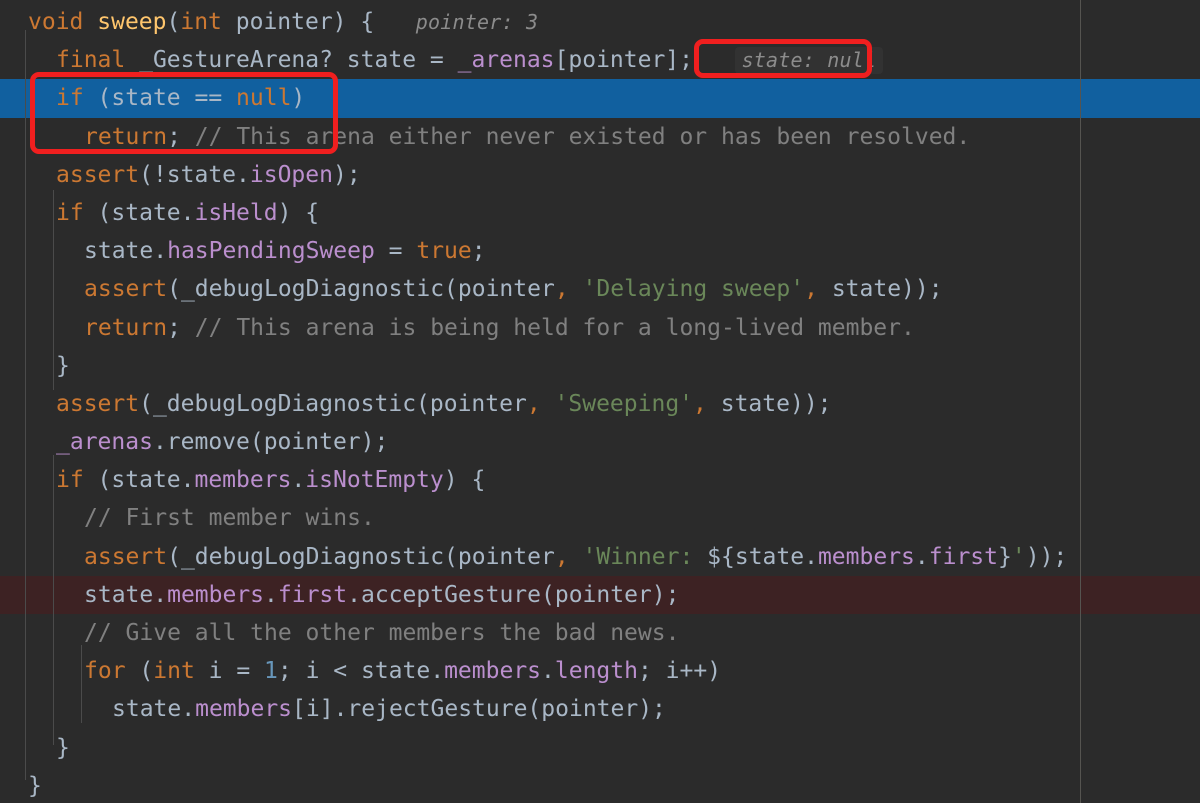 This screenshot has width=1200, height=803. I want to click on code-token: .remove(pointer);, so click(270, 442).